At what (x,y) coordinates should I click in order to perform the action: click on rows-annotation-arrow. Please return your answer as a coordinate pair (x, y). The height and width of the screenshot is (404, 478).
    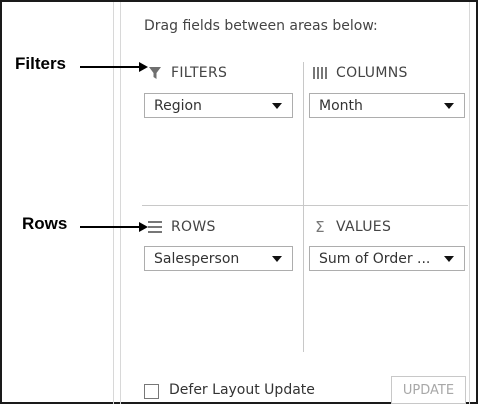
    Looking at the image, I should click on (114, 227).